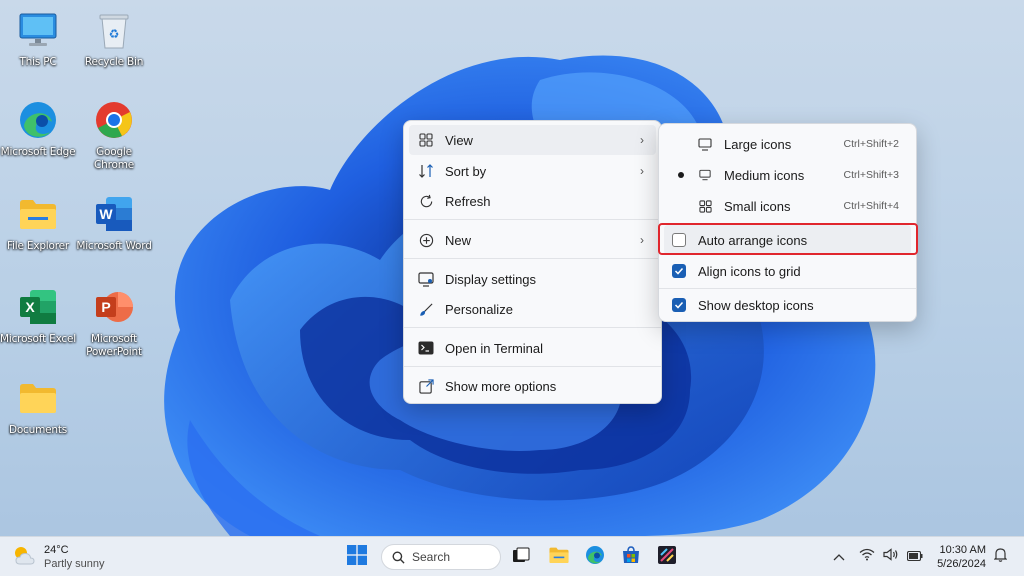 This screenshot has height=576, width=1024. What do you see at coordinates (532, 279) in the screenshot?
I see `menu-item-display-settings: Display settings` at bounding box center [532, 279].